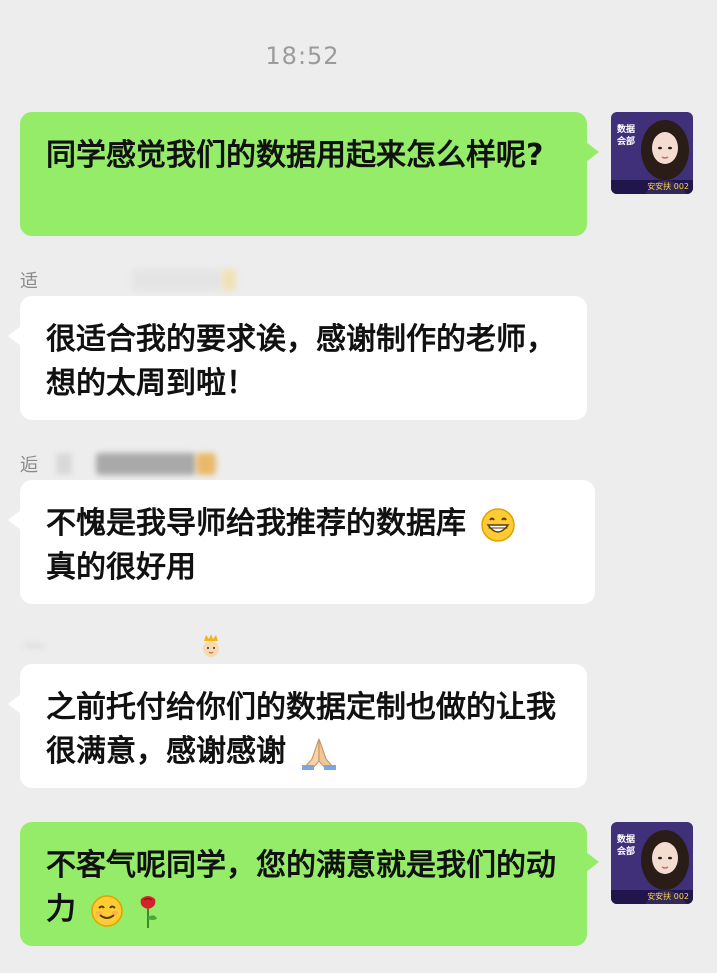  Describe the element at coordinates (29, 281) in the screenshot. I see `sender-nick: 适` at that location.